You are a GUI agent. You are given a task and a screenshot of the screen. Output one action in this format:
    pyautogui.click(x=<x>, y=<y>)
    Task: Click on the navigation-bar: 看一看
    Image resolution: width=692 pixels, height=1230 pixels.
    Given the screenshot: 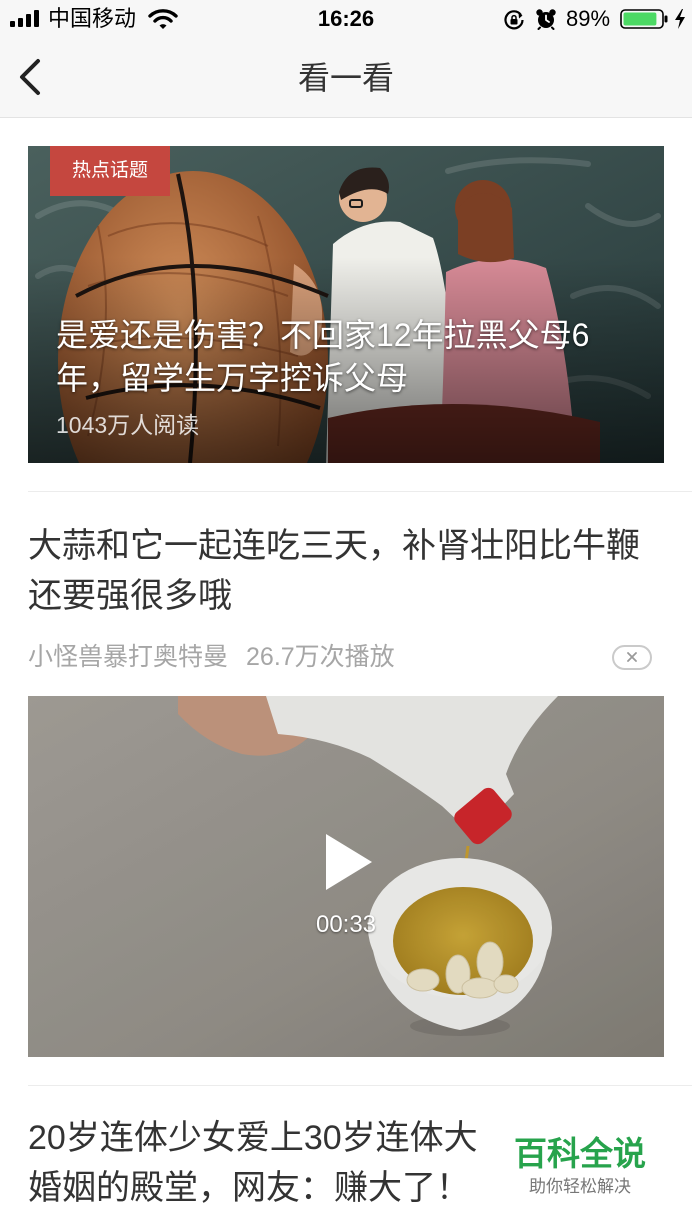 What is the action you would take?
    pyautogui.click(x=346, y=79)
    